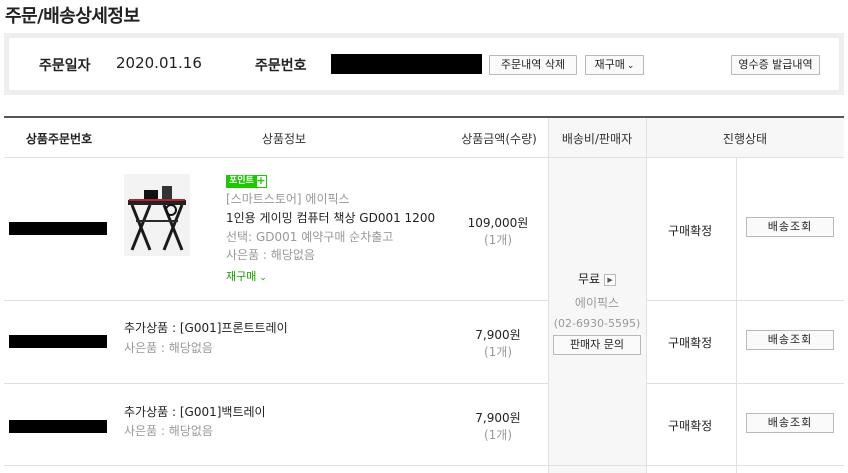 This screenshot has height=473, width=848. Describe the element at coordinates (597, 303) in the screenshot. I see `seller-name: 에이픽스` at that location.